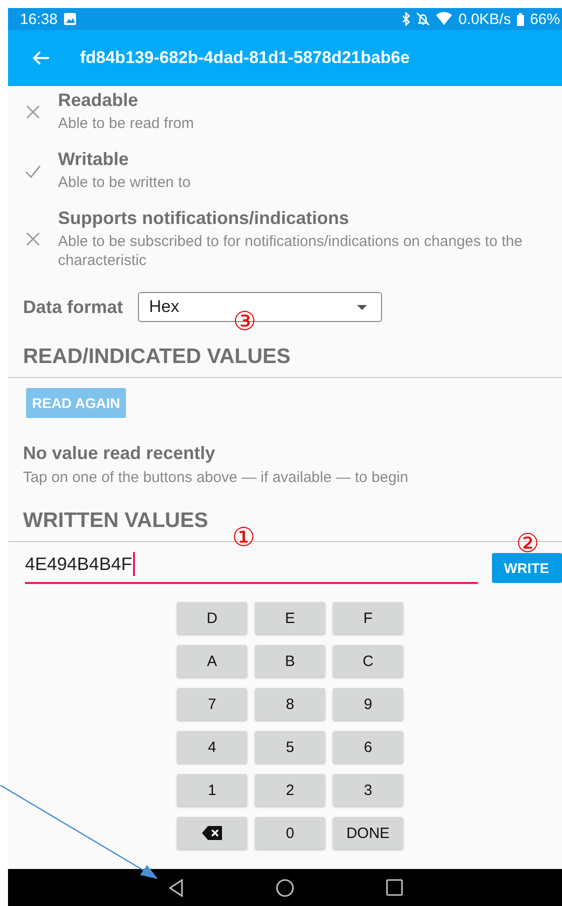 This screenshot has height=906, width=562. What do you see at coordinates (212, 661) in the screenshot?
I see `keypad-key: A` at bounding box center [212, 661].